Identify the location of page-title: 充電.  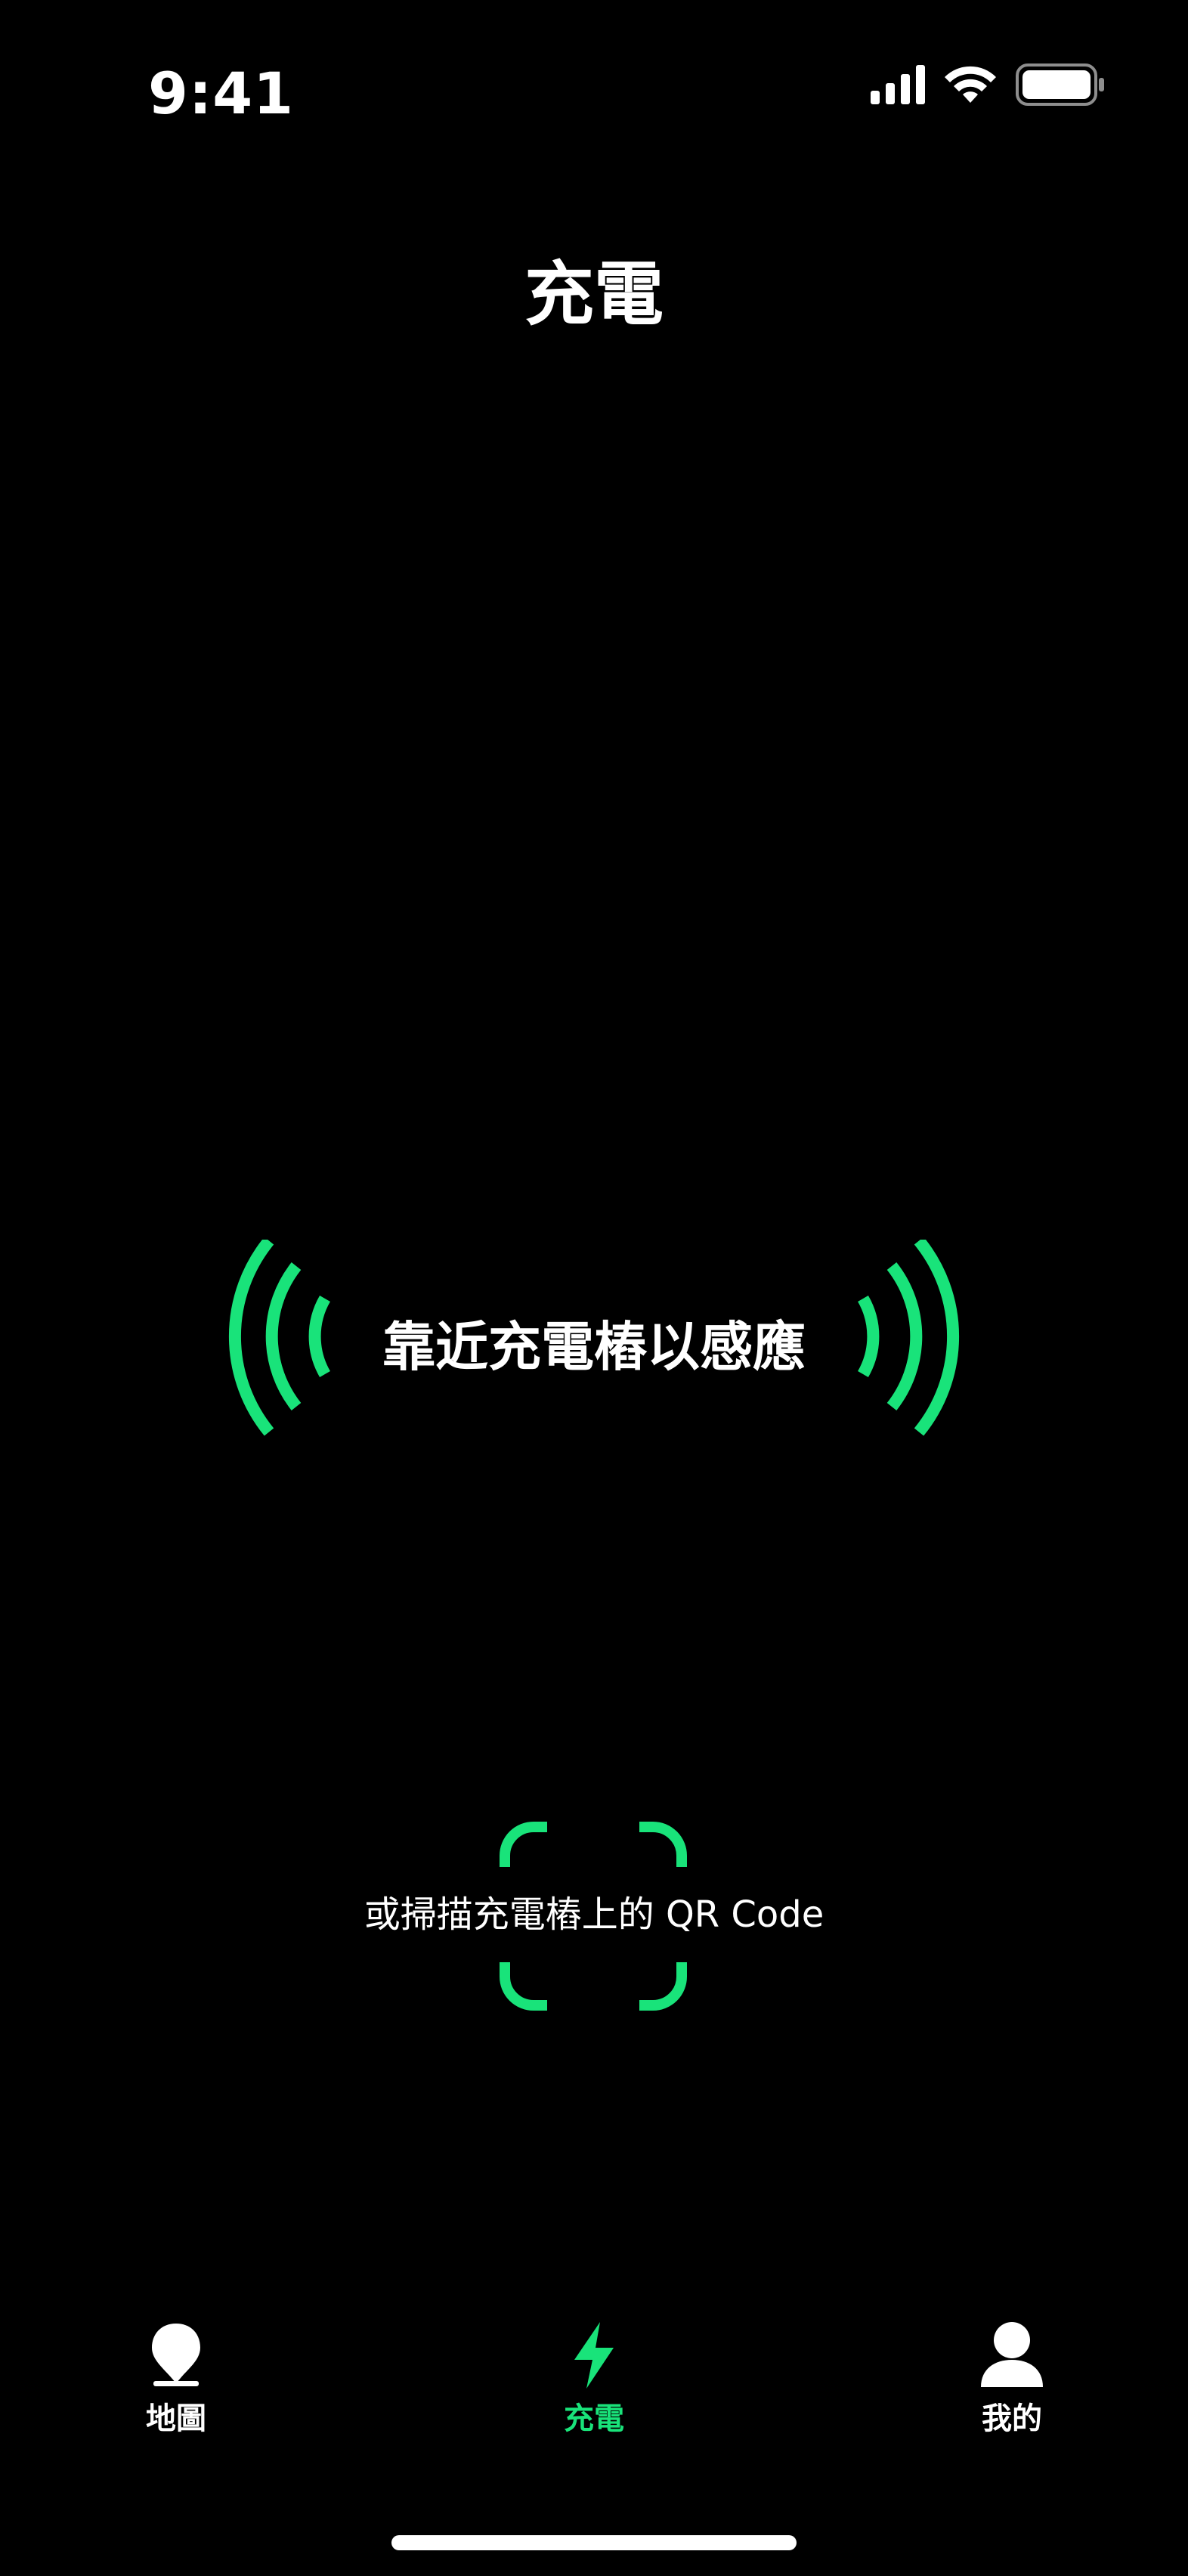
(594, 294).